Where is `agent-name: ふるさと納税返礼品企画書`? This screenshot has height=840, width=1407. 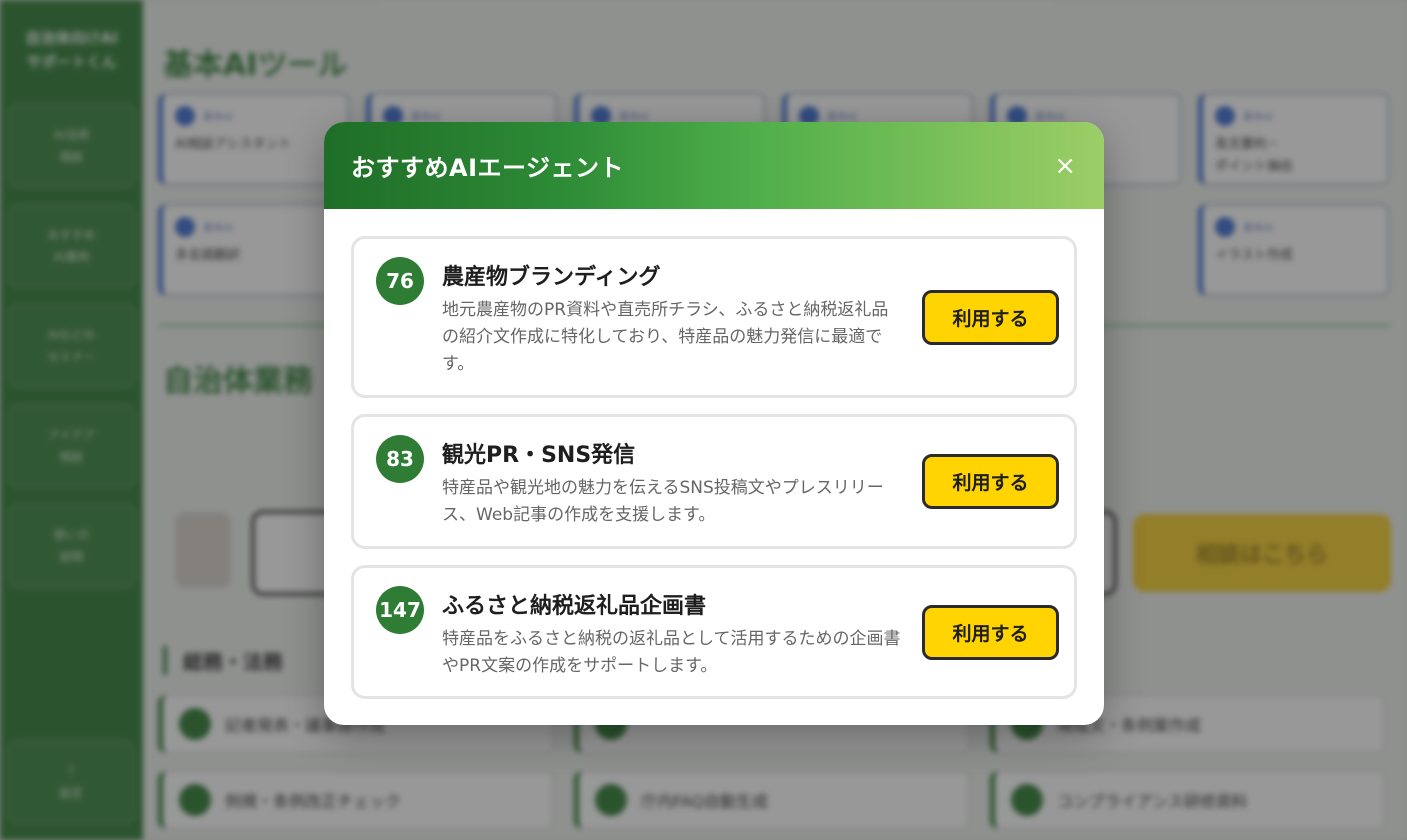
agent-name: ふるさと納税返礼品企画書 is located at coordinates (574, 606).